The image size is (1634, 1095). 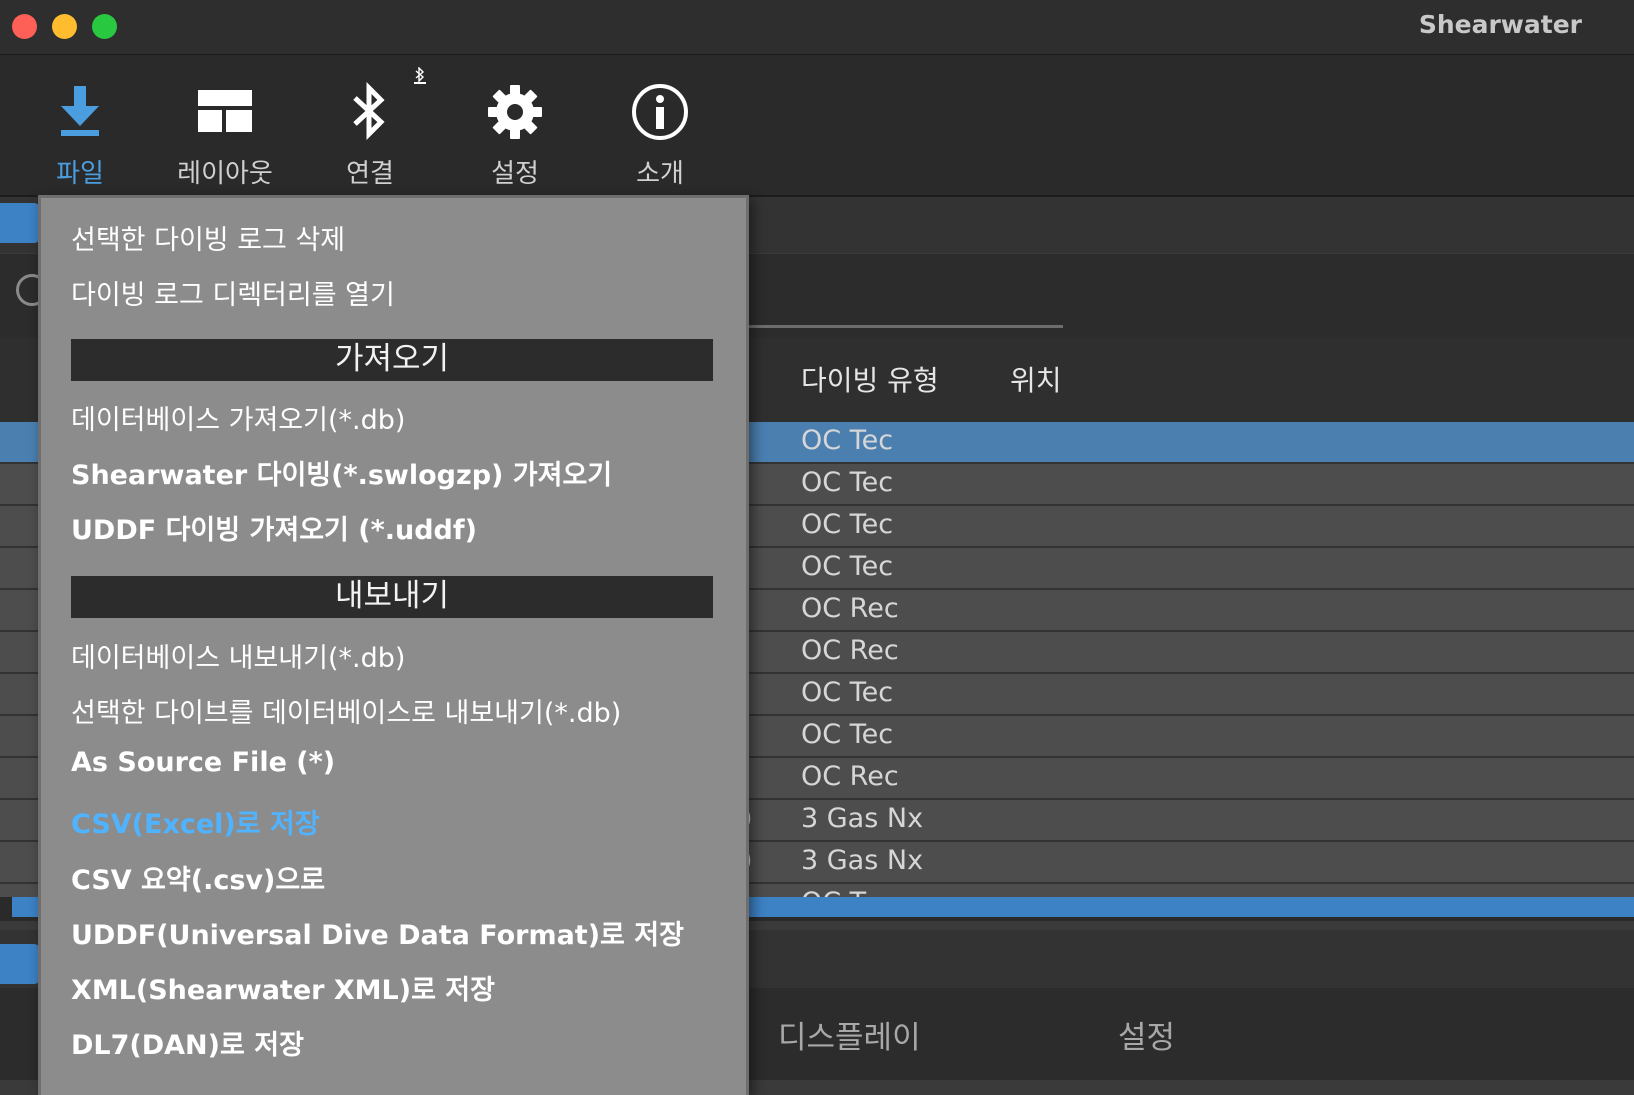 What do you see at coordinates (20, 223) in the screenshot?
I see `panel-collapse-tab` at bounding box center [20, 223].